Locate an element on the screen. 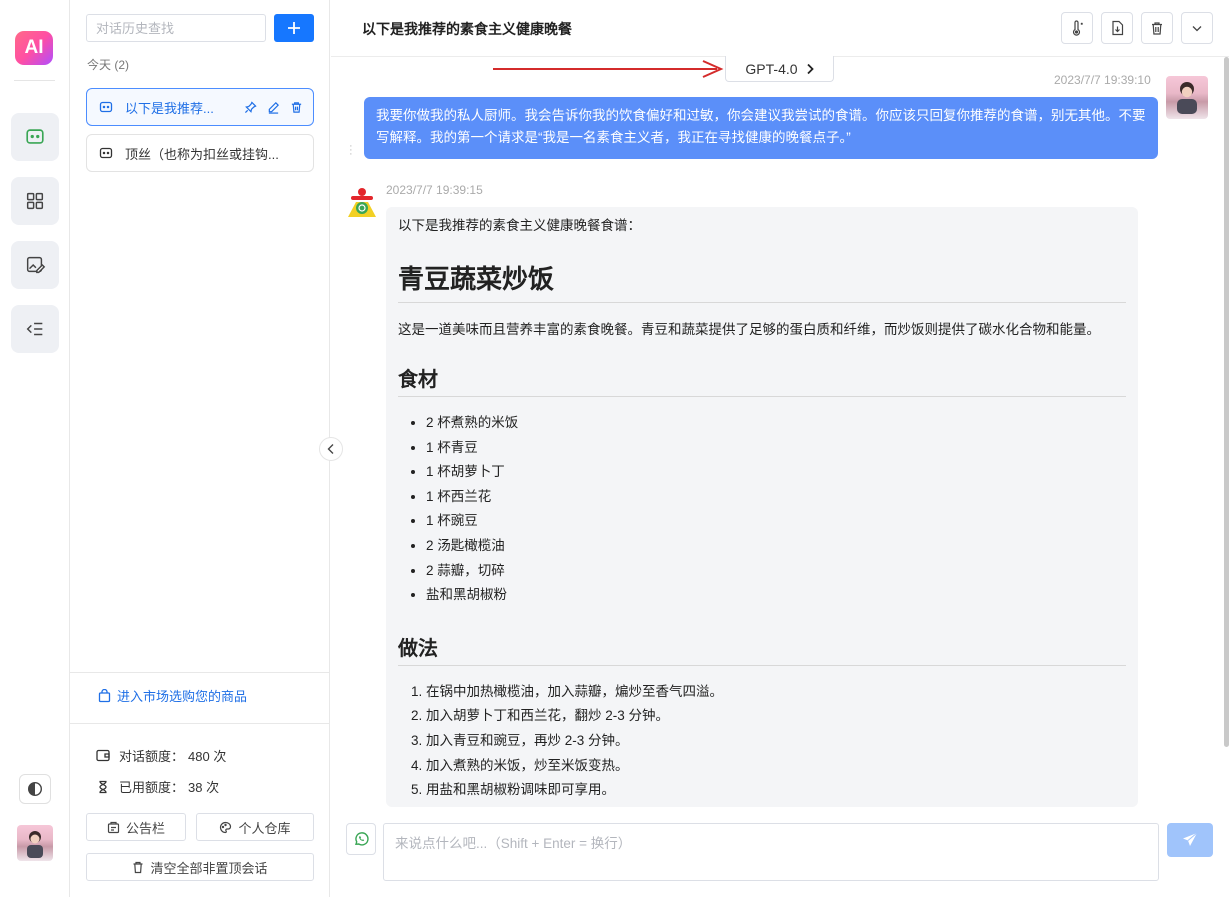 The height and width of the screenshot is (897, 1229). bulletin-button: 公告栏 is located at coordinates (136, 827).